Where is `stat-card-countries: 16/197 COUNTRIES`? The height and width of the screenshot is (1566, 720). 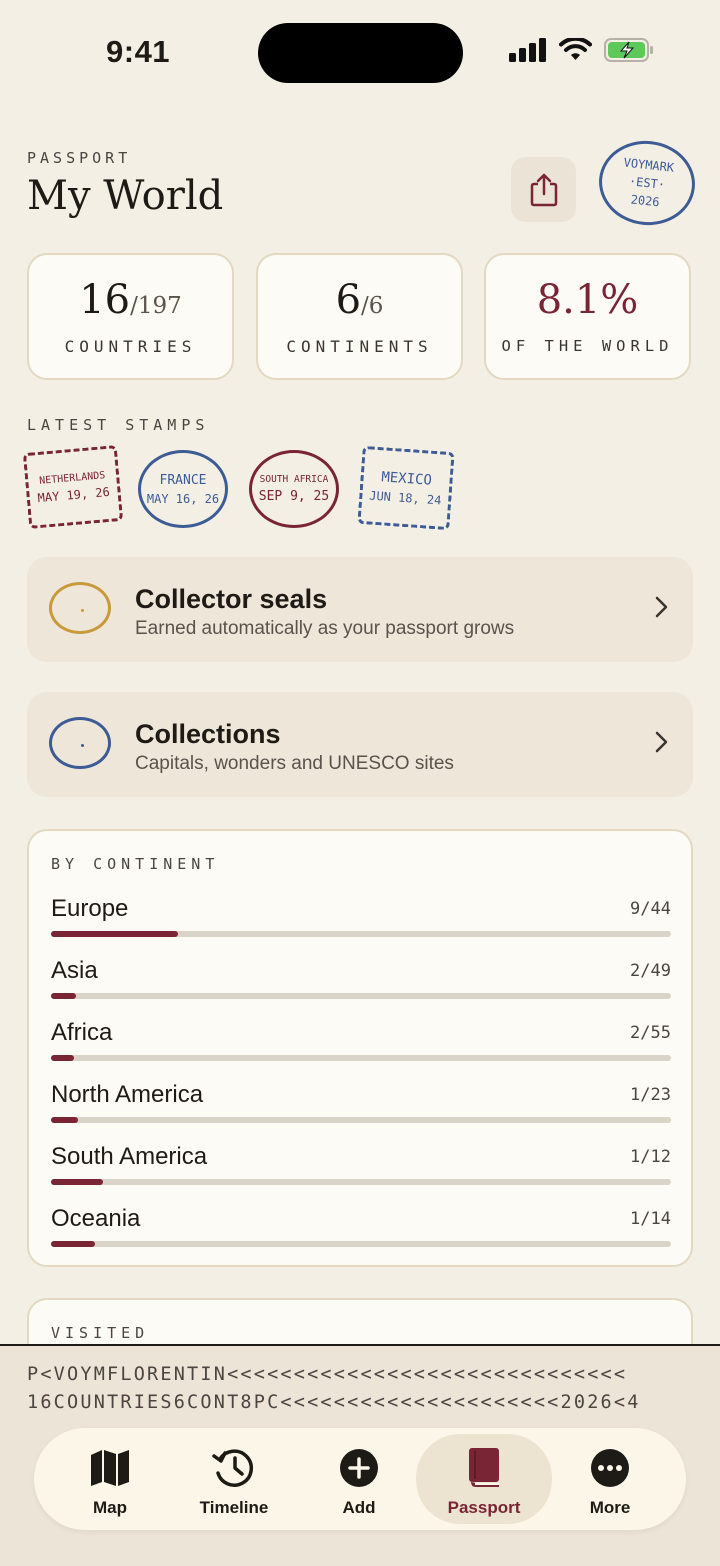 stat-card-countries: 16/197 COUNTRIES is located at coordinates (130, 316).